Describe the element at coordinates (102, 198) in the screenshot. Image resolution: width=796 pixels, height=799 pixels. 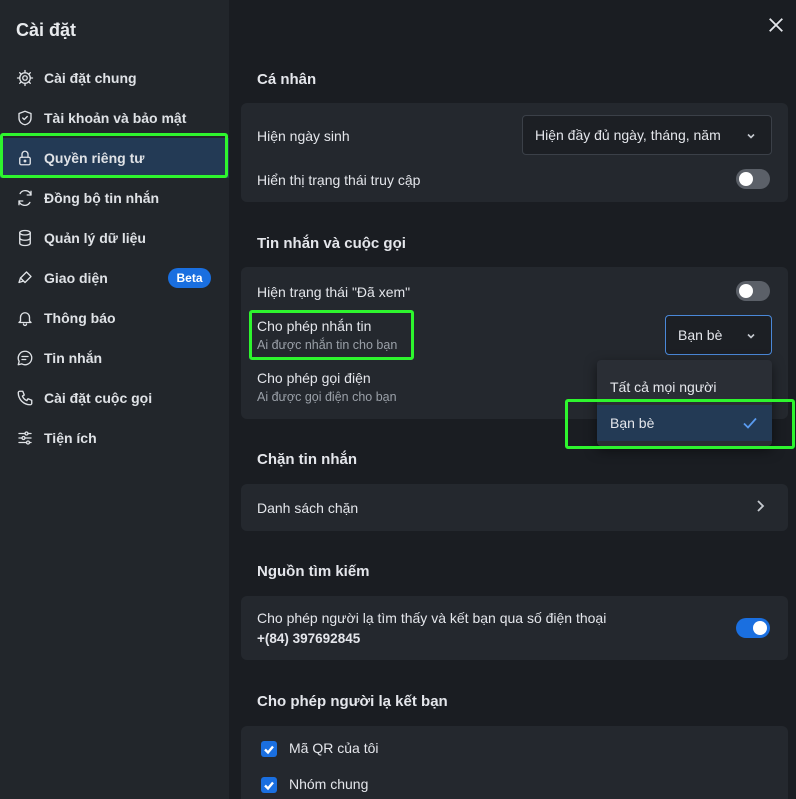
I see `sidebar-item-label: Đồng bộ tin nhắn` at that location.